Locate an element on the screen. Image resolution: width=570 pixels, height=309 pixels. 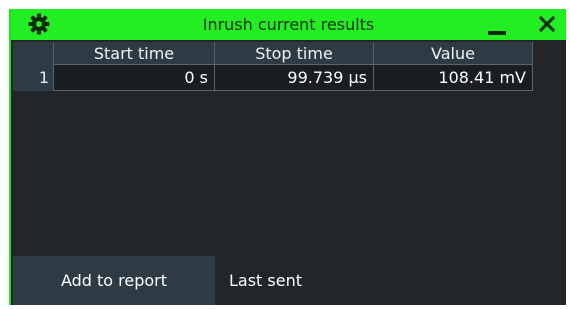
dialog-title: Inrush current results is located at coordinates (288, 24).